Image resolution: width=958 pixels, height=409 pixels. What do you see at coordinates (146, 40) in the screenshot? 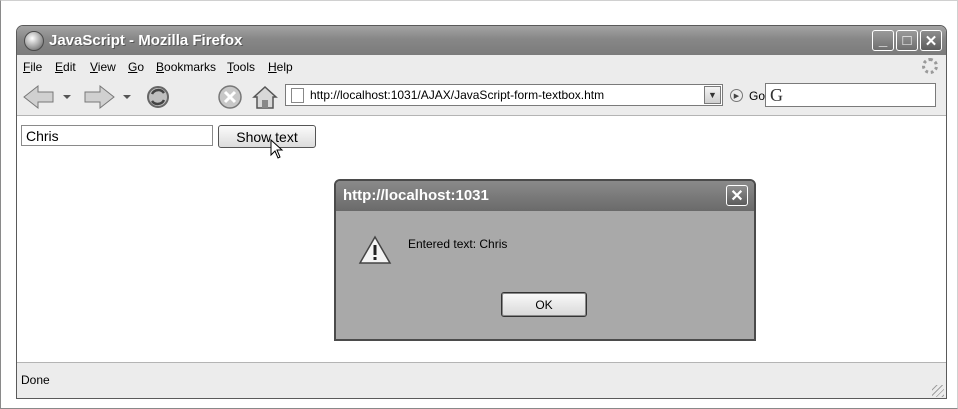
I see `window-title: JavaScript - Mozilla Firefox` at bounding box center [146, 40].